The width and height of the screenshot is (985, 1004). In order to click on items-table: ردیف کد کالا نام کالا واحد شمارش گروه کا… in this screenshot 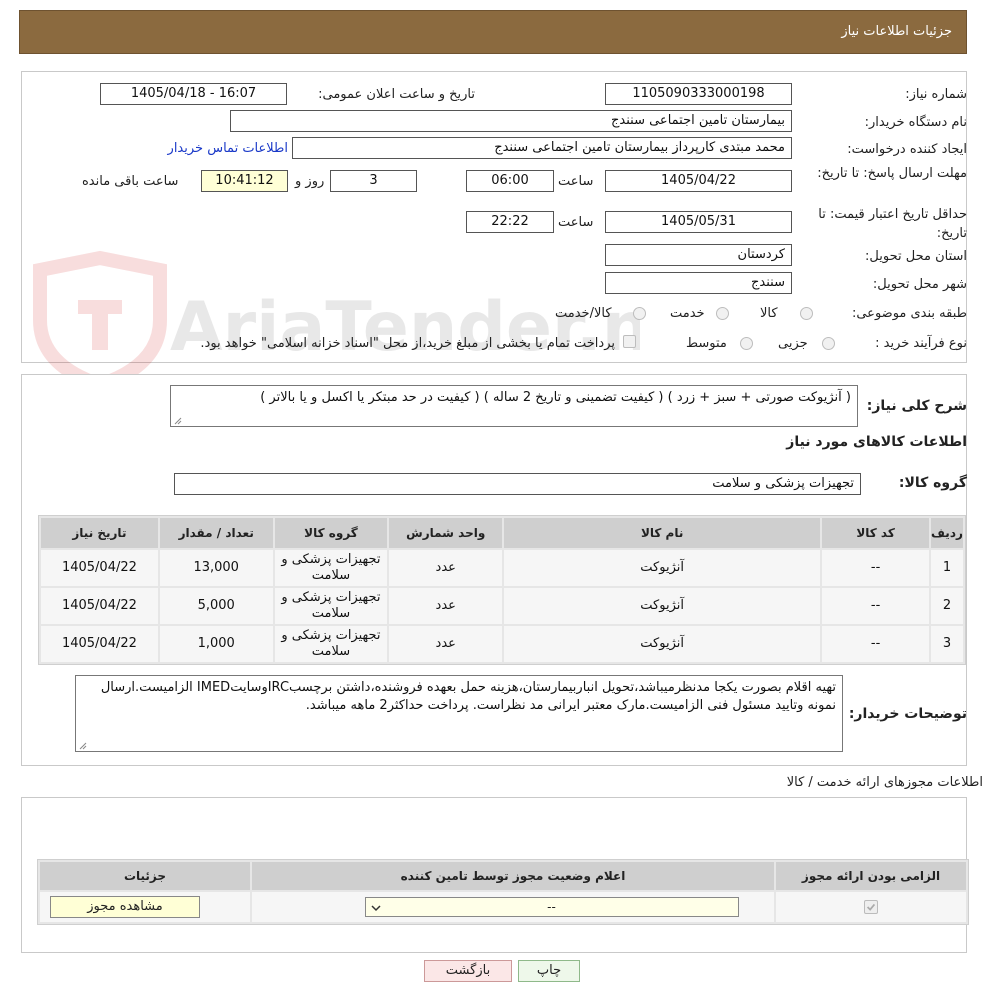, I will do `click(502, 590)`.